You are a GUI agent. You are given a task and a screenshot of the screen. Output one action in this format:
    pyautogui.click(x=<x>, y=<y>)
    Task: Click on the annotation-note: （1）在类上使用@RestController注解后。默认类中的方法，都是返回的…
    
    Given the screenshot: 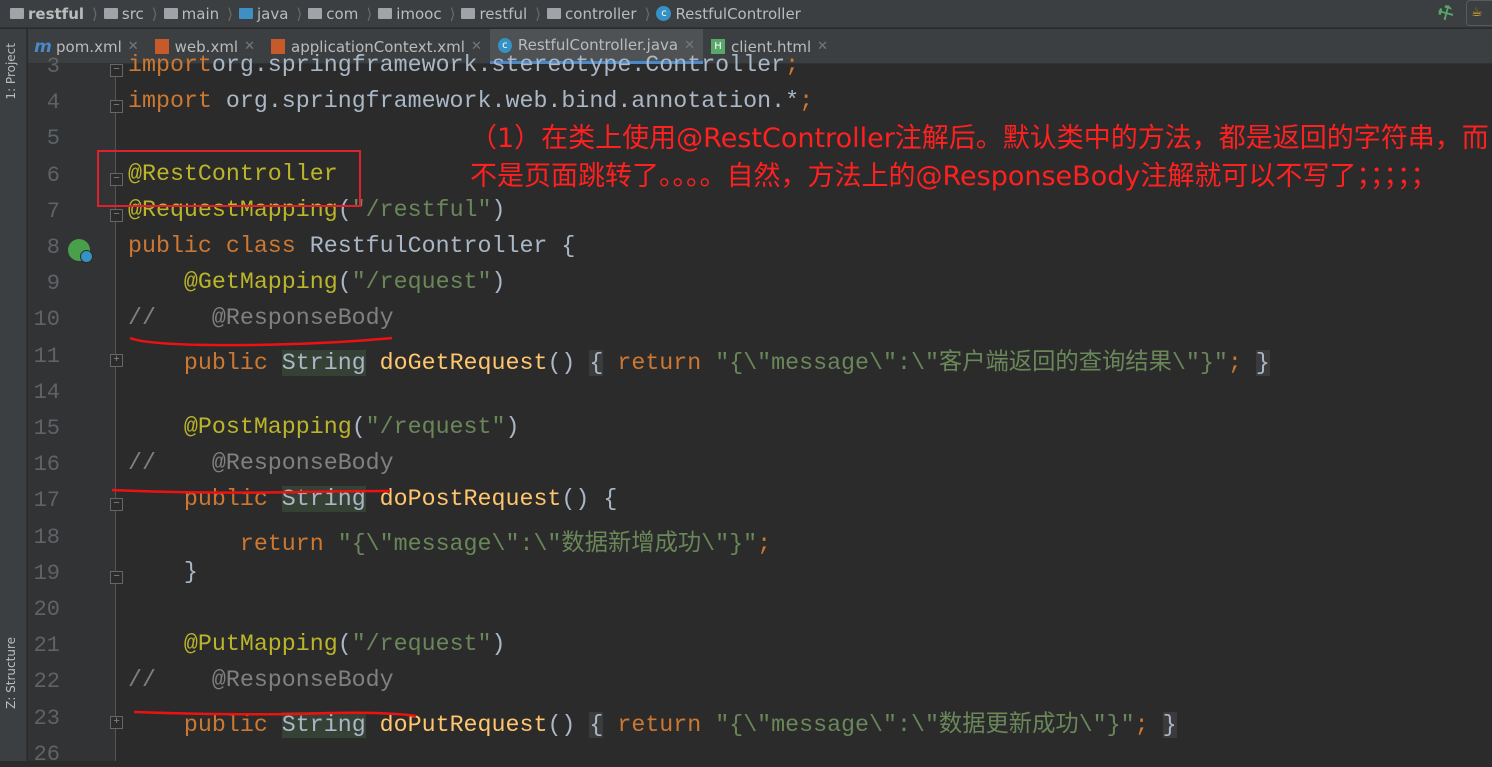 What is the action you would take?
    pyautogui.click(x=979, y=157)
    